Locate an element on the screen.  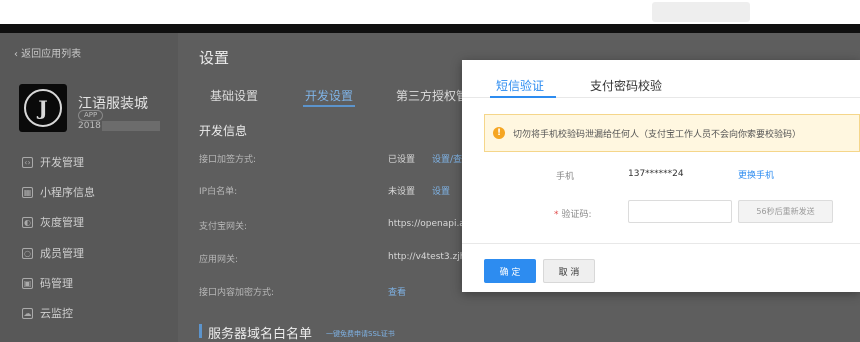
row-value: http://v4test3.zjh is located at coordinates (427, 257).